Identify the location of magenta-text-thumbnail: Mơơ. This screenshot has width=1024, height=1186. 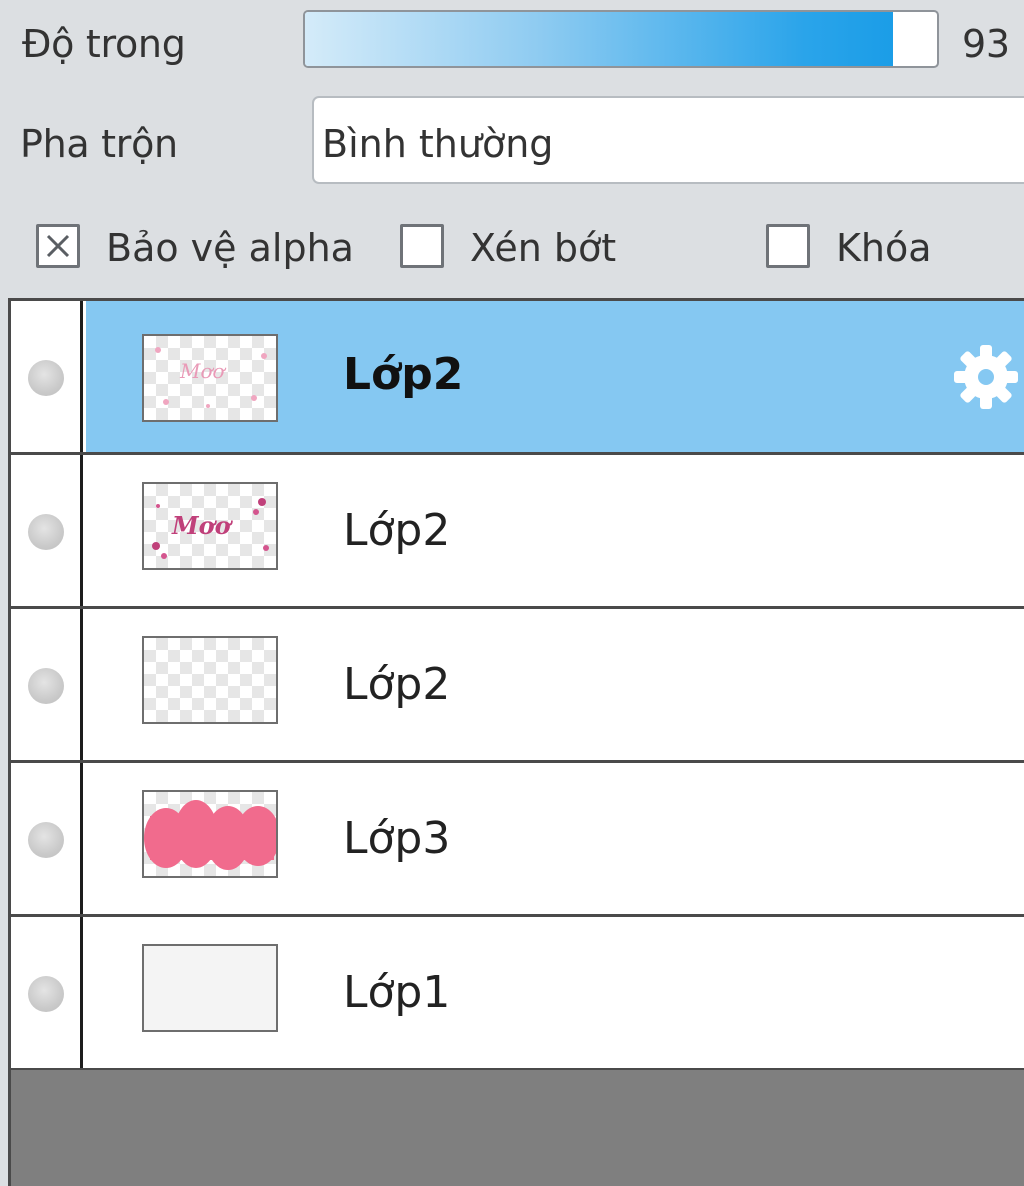
(210, 526).